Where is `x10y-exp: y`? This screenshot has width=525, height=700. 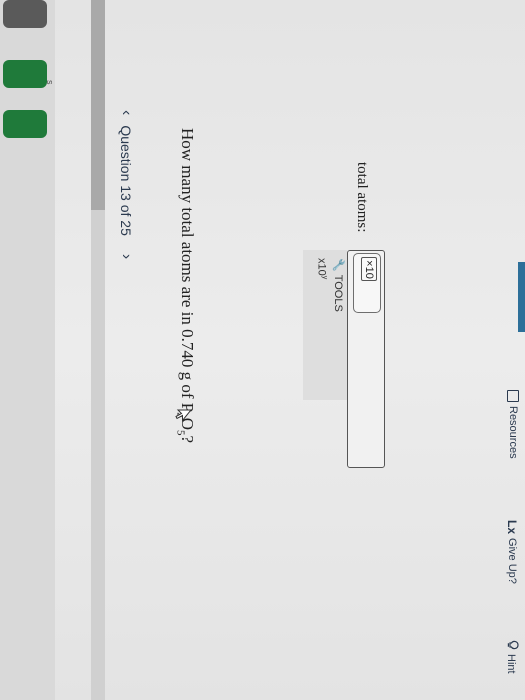
x10y-exp: y is located at coordinates (324, 277).